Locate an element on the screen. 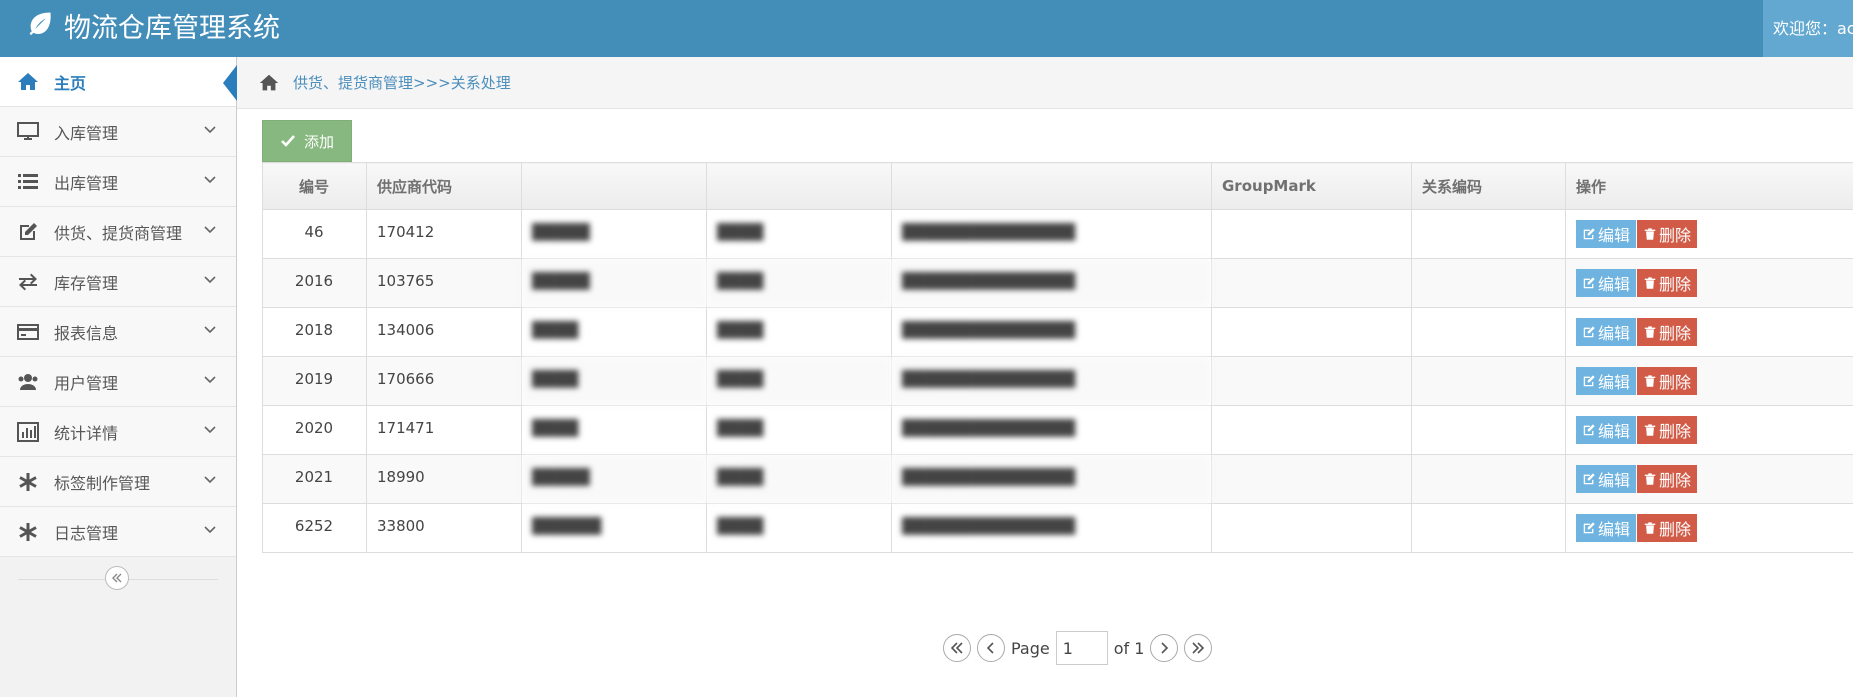 This screenshot has height=697, width=1853. table-row: 6252 33800 ██████ ████ ███████████████ 编辑 删除 is located at coordinates (1057, 528).